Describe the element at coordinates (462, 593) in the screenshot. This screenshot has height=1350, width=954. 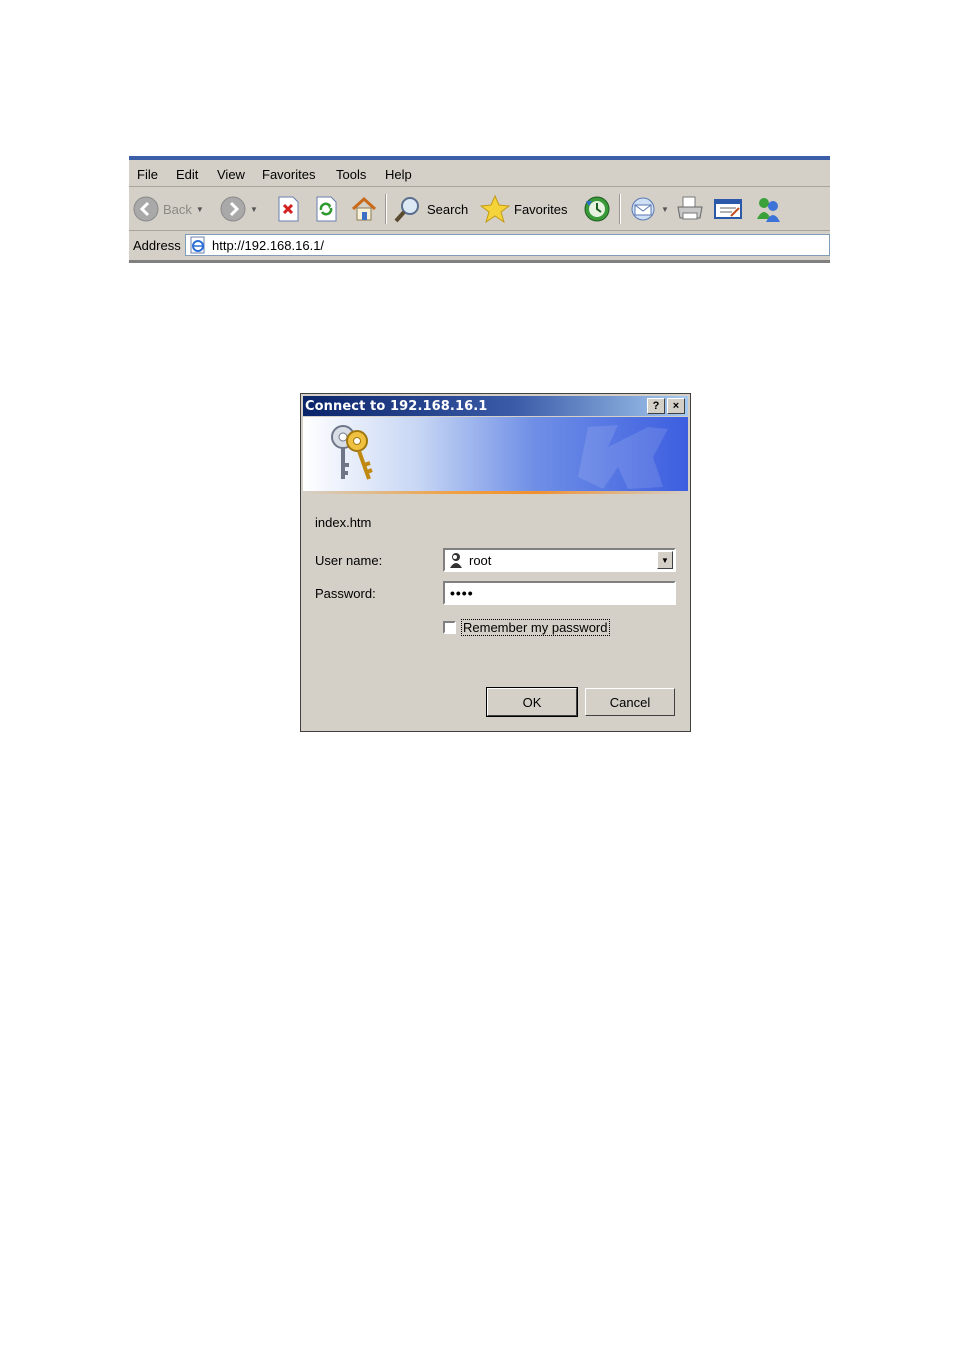
I see `password-mask: ••••` at that location.